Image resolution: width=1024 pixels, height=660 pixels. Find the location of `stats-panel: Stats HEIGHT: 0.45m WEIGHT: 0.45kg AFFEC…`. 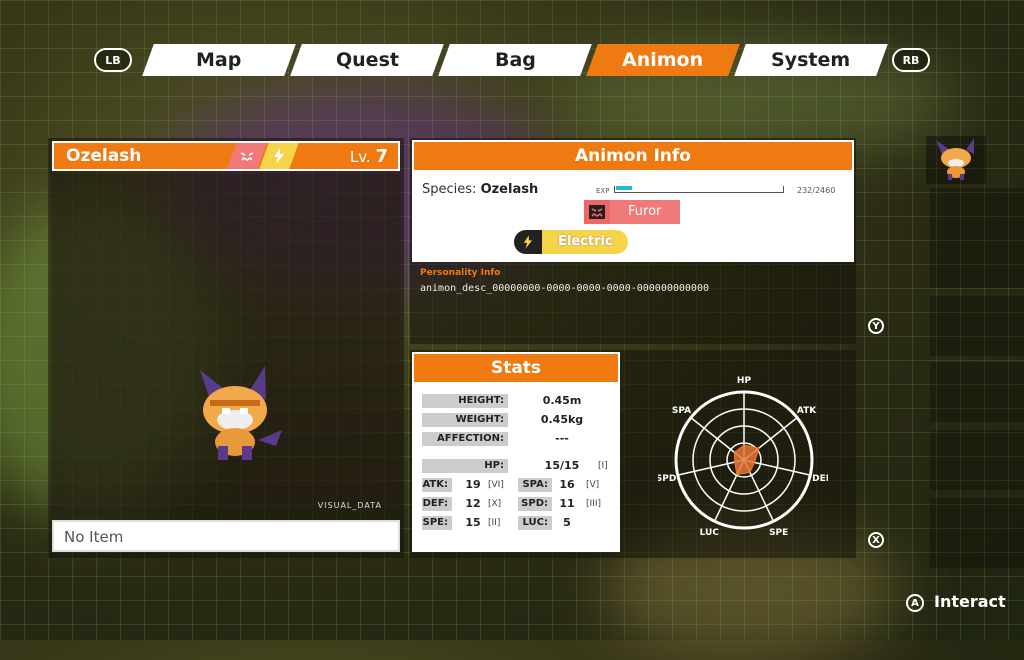

stats-panel: Stats HEIGHT: 0.45m WEIGHT: 0.45kg AFFEC… is located at coordinates (633, 454).